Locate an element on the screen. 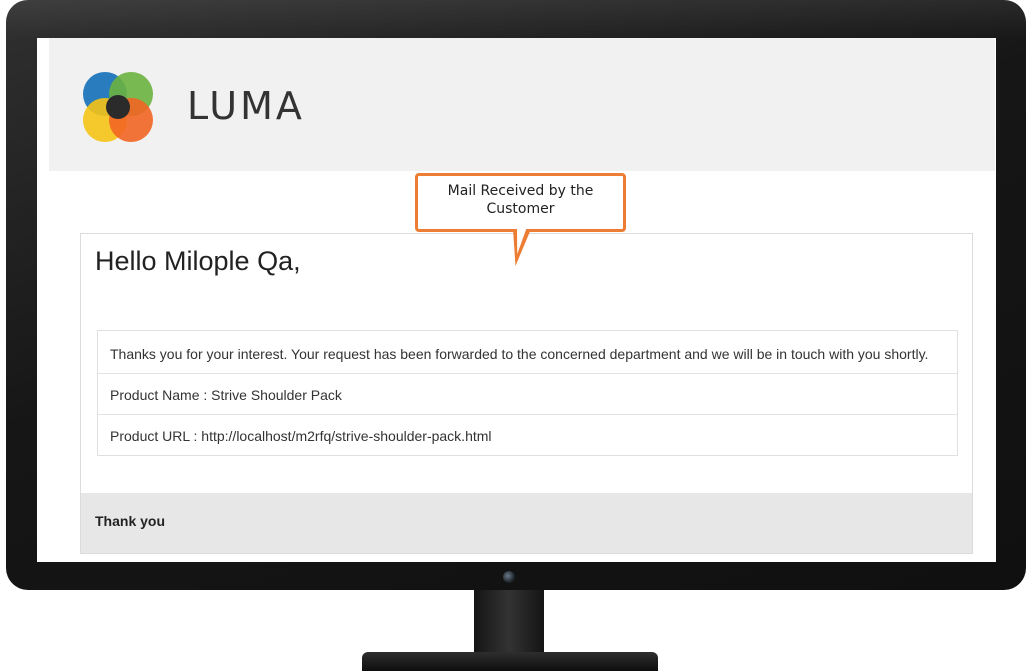  email-signoff: Thank you is located at coordinates (130, 521).